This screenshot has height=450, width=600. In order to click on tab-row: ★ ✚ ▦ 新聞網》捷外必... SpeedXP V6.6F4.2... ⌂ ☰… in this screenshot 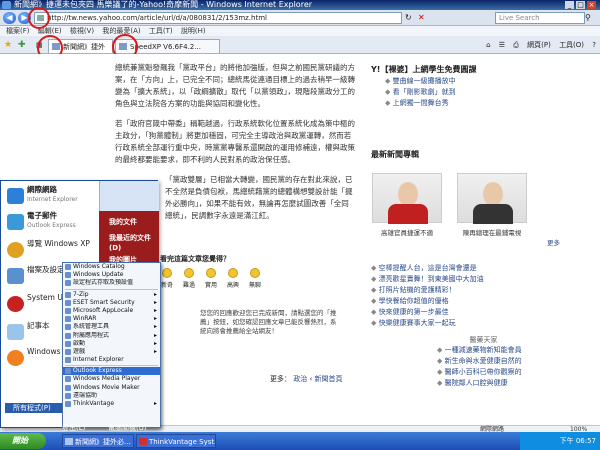, I will do `click(300, 50)`.